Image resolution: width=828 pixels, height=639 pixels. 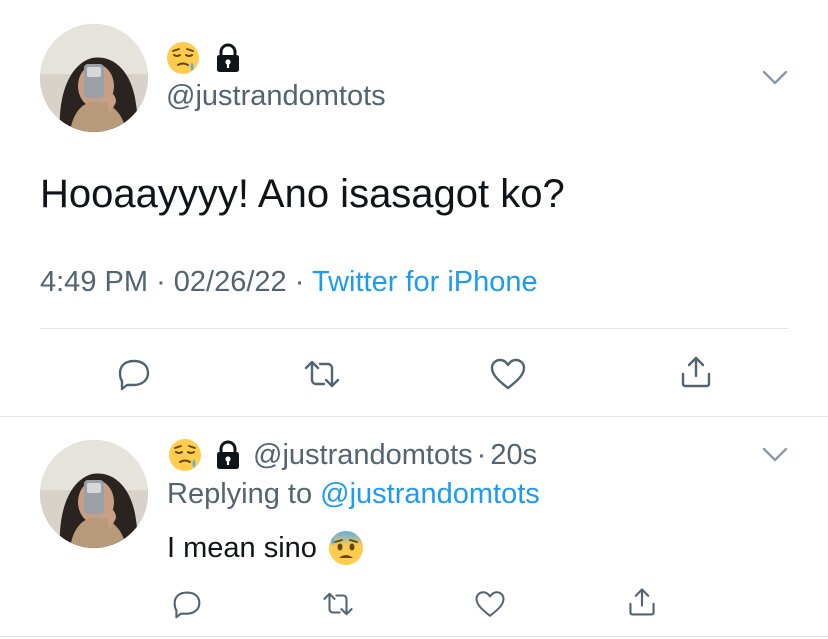 What do you see at coordinates (94, 282) in the screenshot?
I see `tweet-time: 4:49 PM` at bounding box center [94, 282].